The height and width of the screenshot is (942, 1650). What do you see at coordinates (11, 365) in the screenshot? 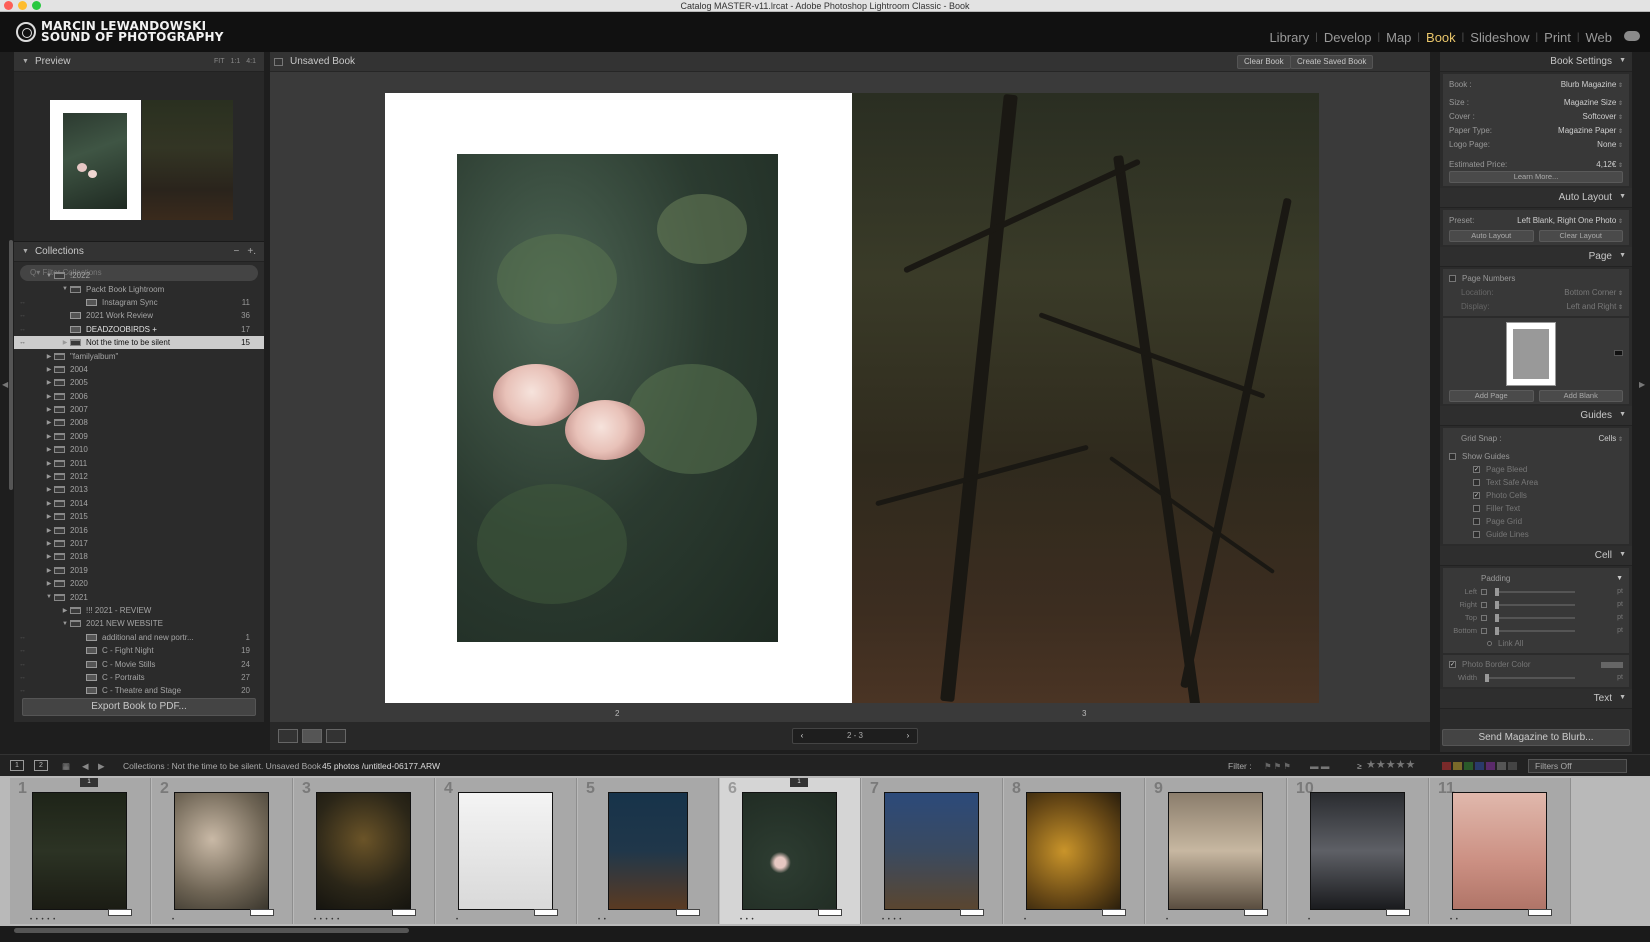
I see `left-panel-scrollbar` at bounding box center [11, 365].